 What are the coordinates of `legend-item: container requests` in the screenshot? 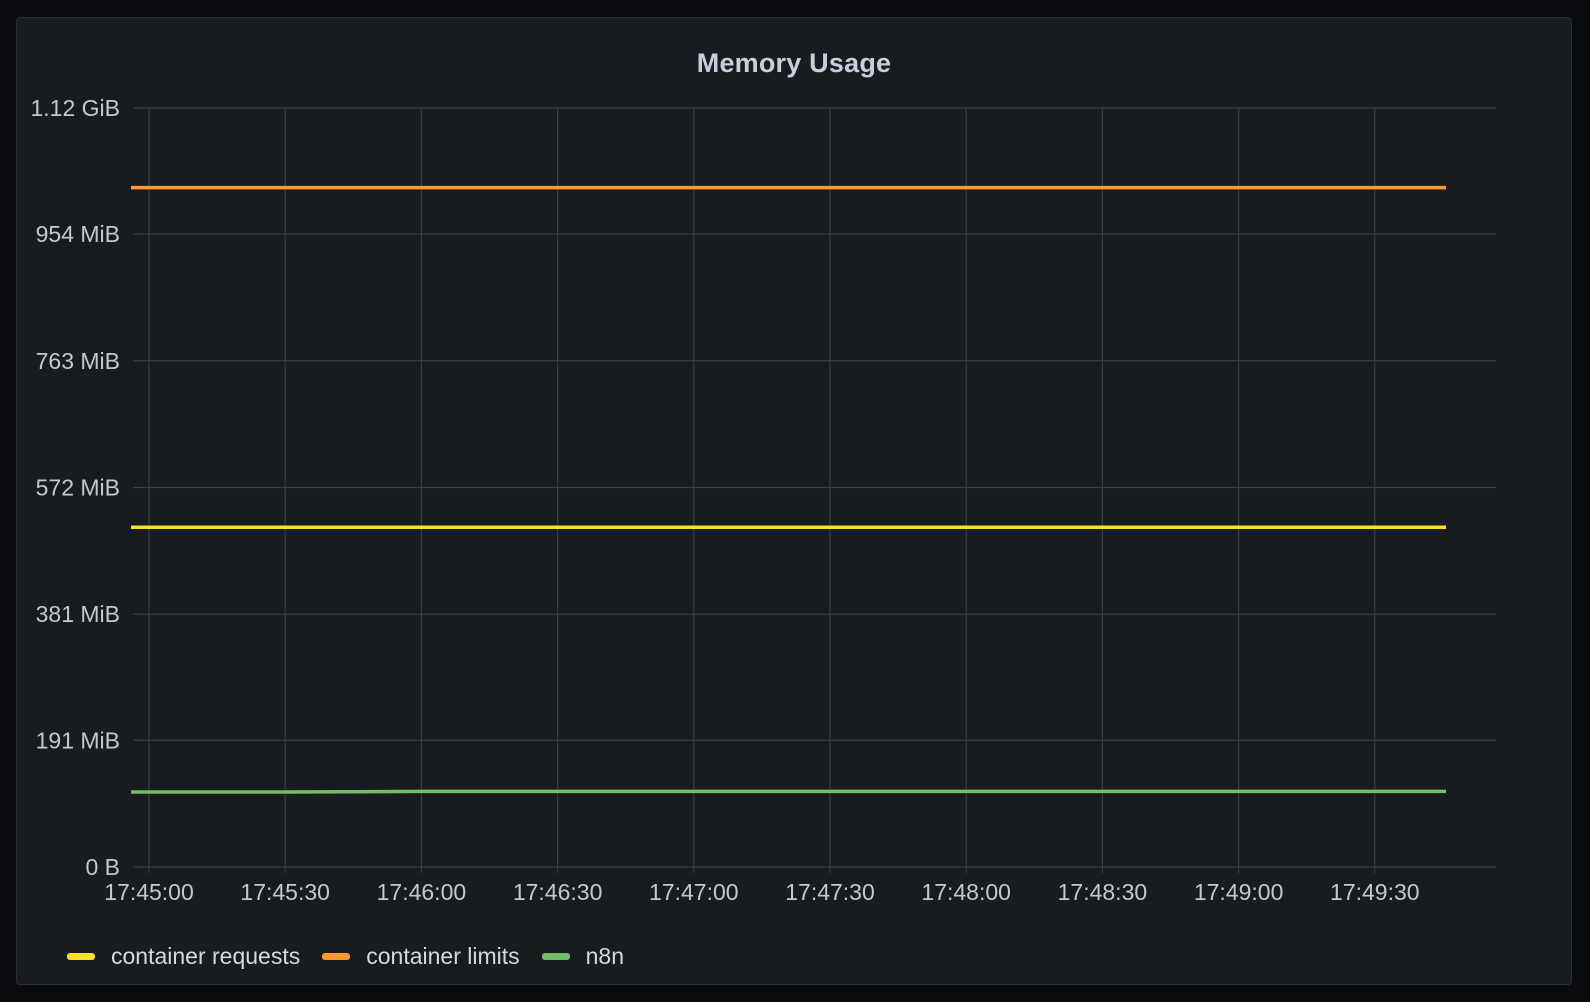 It's located at (183, 956).